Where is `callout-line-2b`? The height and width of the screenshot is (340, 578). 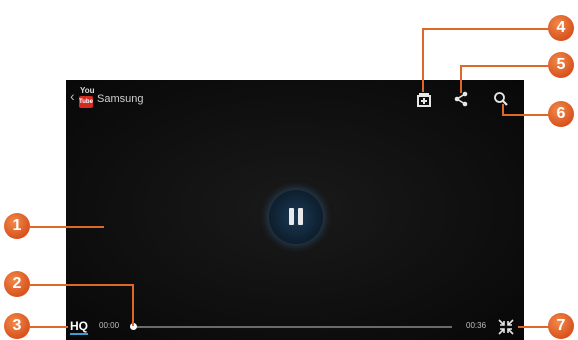 callout-line-2b is located at coordinates (133, 305).